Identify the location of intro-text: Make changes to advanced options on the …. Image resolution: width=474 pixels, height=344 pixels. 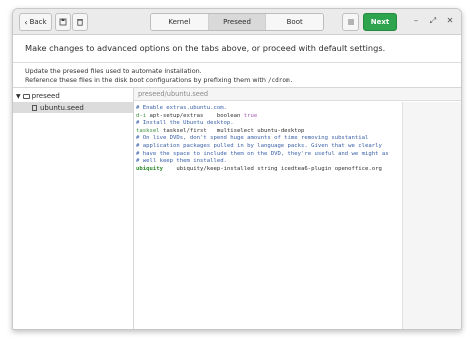
(205, 48).